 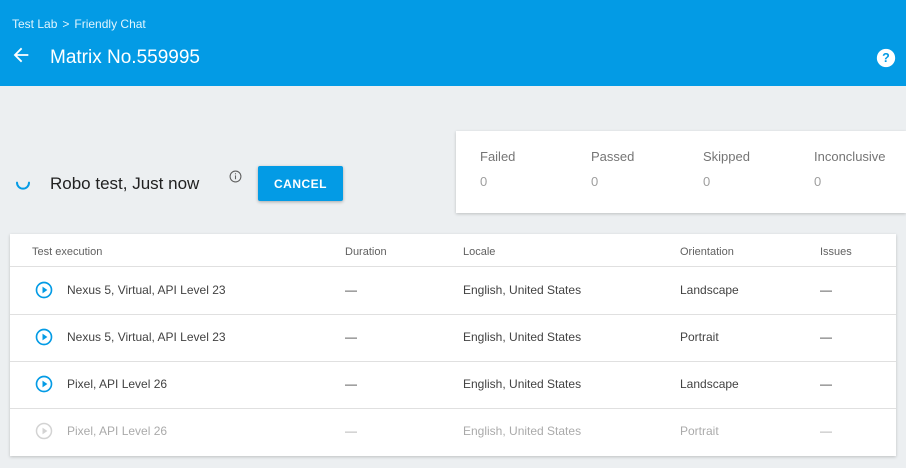 What do you see at coordinates (109, 24) in the screenshot?
I see `breadcrumb-friendly-chat: Friendly Chat` at bounding box center [109, 24].